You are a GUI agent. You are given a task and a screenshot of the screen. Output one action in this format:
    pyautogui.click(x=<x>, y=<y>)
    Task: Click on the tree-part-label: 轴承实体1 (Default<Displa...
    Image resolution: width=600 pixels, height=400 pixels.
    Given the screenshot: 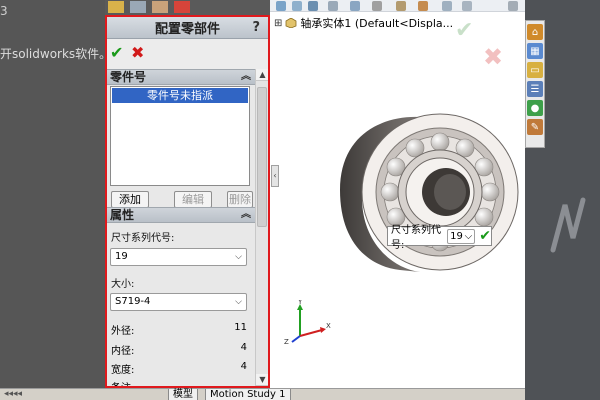 What is the action you would take?
    pyautogui.click(x=377, y=23)
    